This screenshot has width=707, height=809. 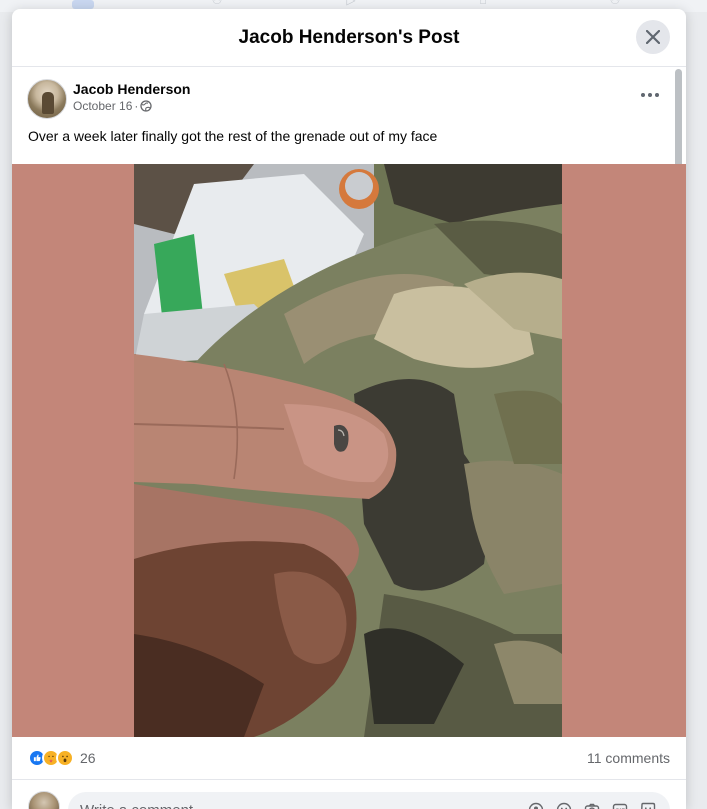 I want to click on sticker-icon, so click(x=648, y=805).